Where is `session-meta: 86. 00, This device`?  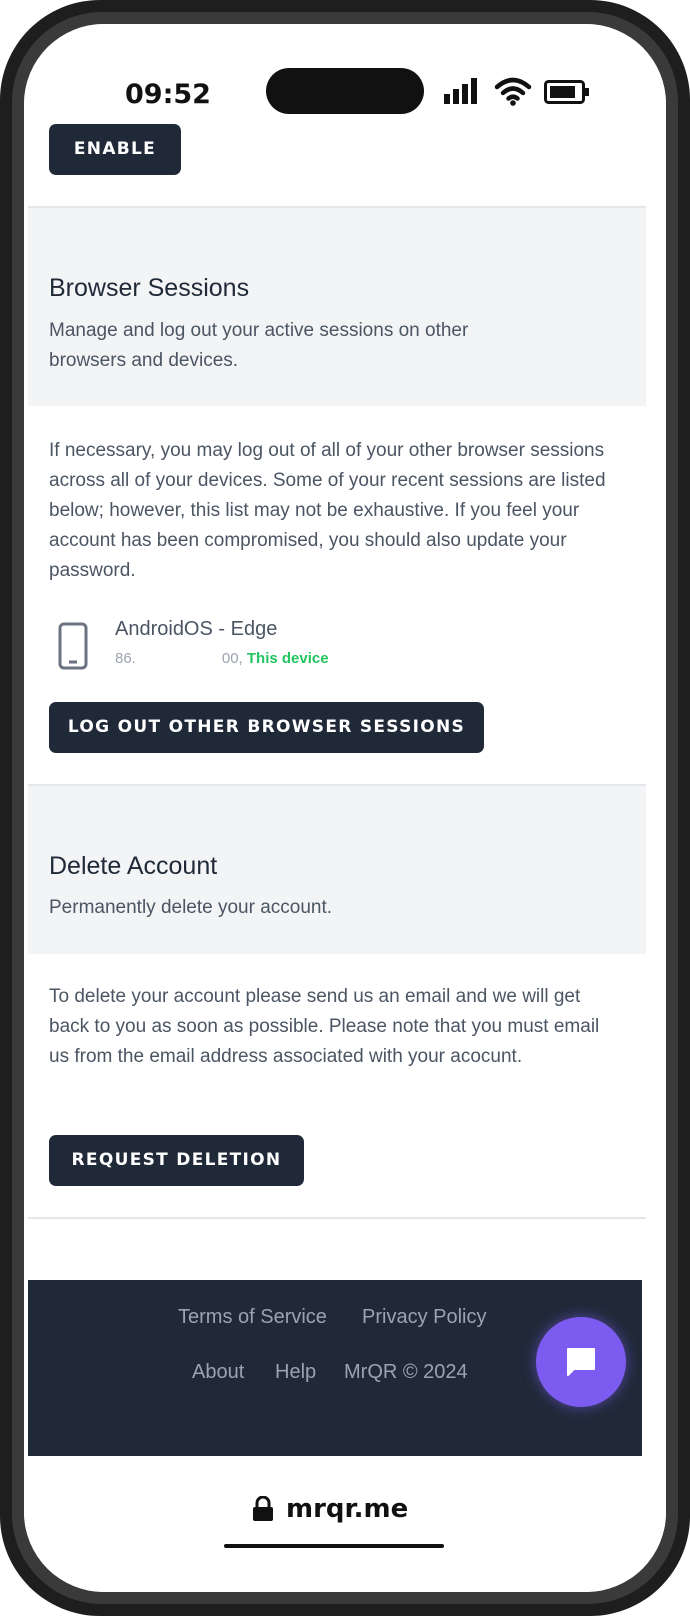 session-meta: 86. 00, This device is located at coordinates (222, 658).